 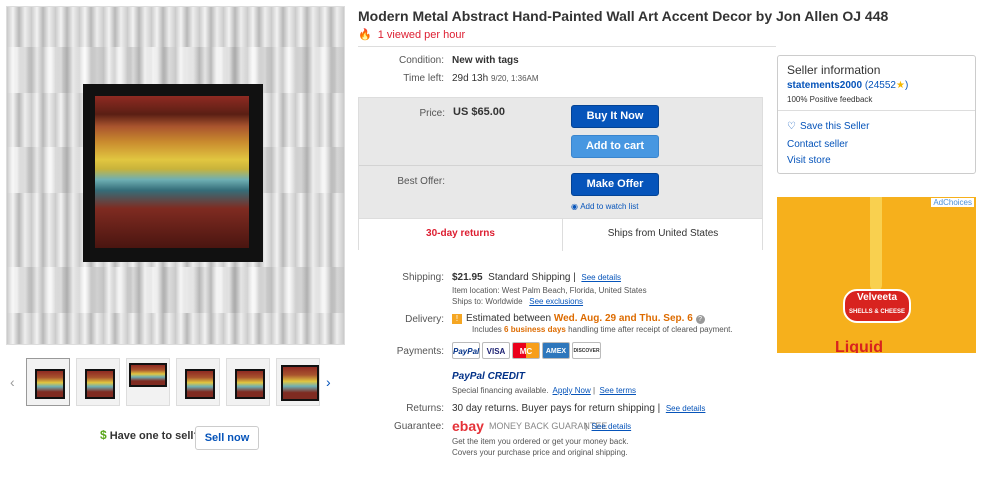 I want to click on price-value: US $65.00, so click(x=479, y=112).